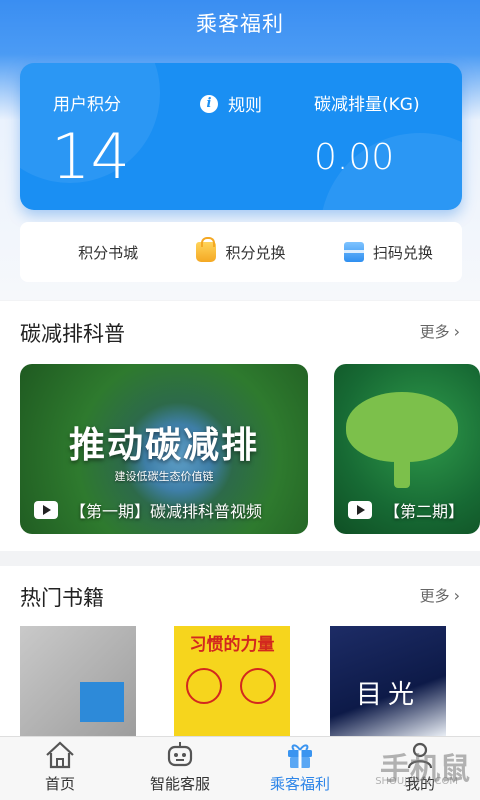 The width and height of the screenshot is (480, 800). What do you see at coordinates (353, 252) in the screenshot?
I see `scan-icon` at bounding box center [353, 252].